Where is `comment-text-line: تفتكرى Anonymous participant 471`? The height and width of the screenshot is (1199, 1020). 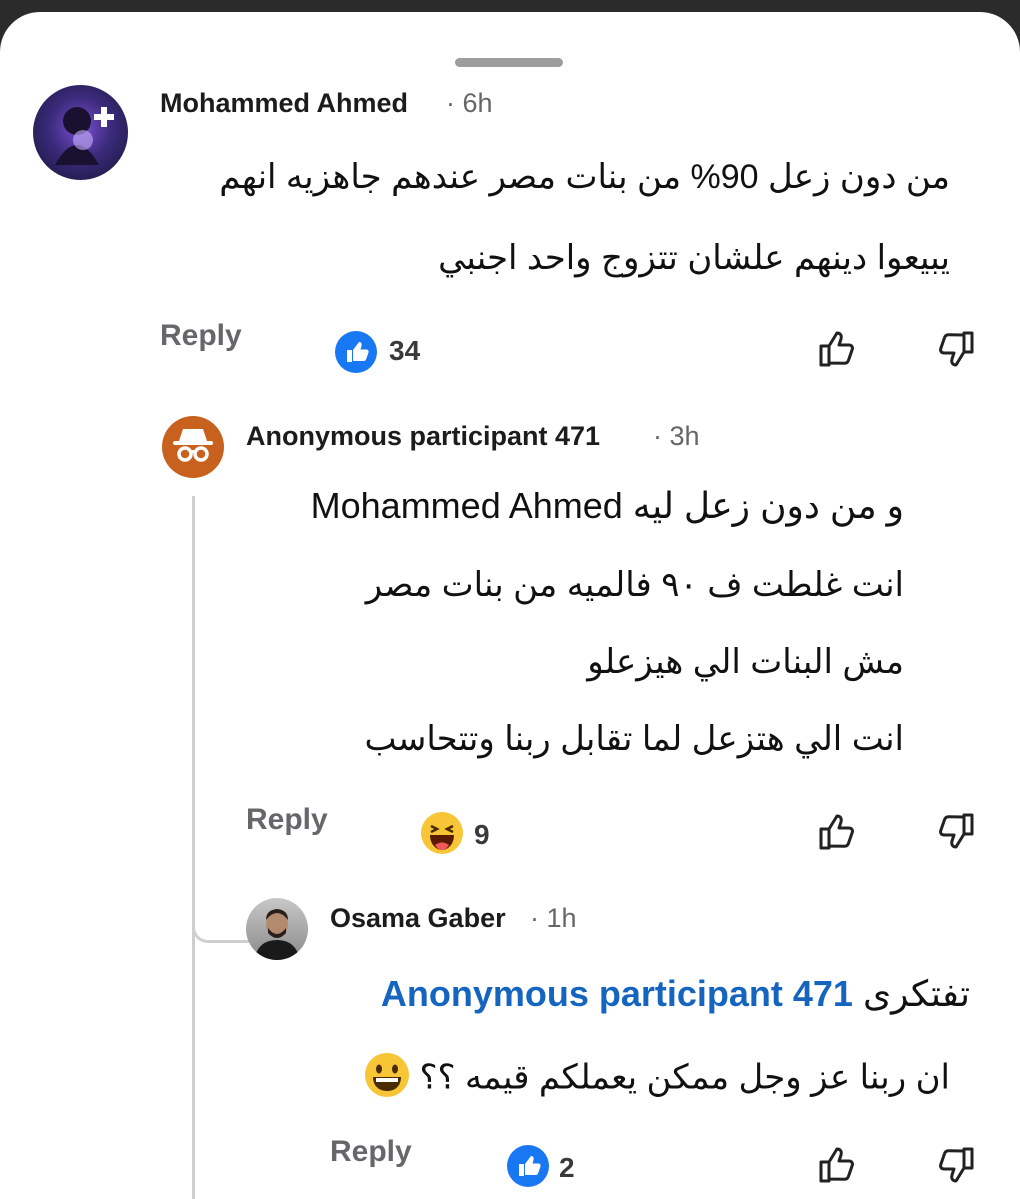
comment-text-line: تفتكرى Anonymous participant 471 is located at coordinates (675, 994).